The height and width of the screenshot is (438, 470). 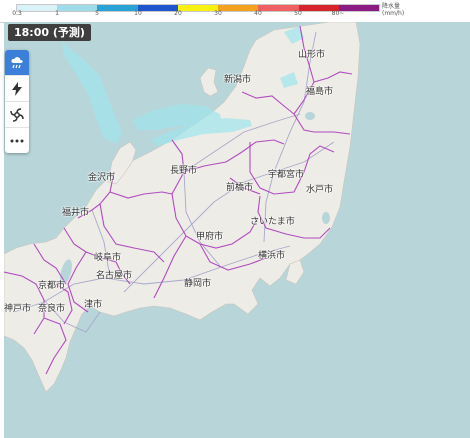 What do you see at coordinates (102, 178) in the screenshot?
I see `city-label: 金沢市` at bounding box center [102, 178].